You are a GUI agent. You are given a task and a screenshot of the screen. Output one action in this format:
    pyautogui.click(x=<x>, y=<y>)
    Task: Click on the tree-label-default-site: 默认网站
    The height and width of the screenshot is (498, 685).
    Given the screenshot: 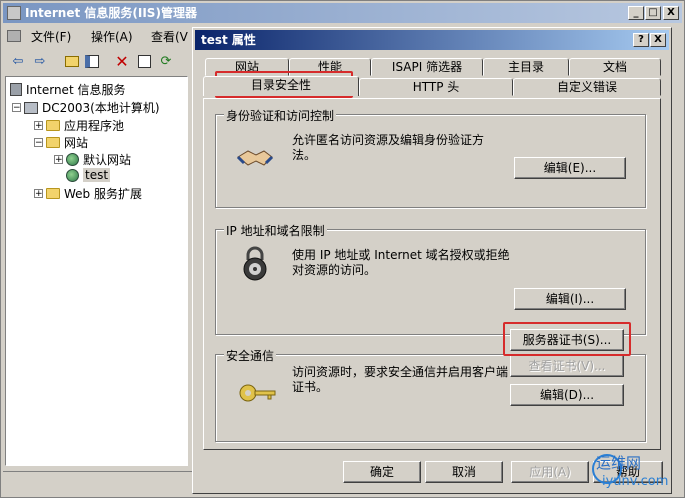 What is the action you would take?
    pyautogui.click(x=107, y=160)
    